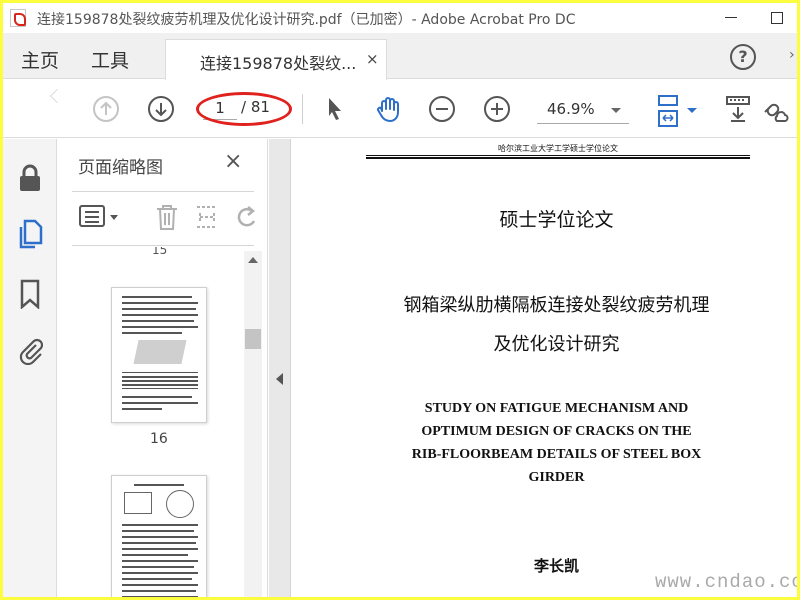  I want to click on doc-title-en: OPTIMUM DESIGN OF CRACKS ON THE, so click(556, 431).